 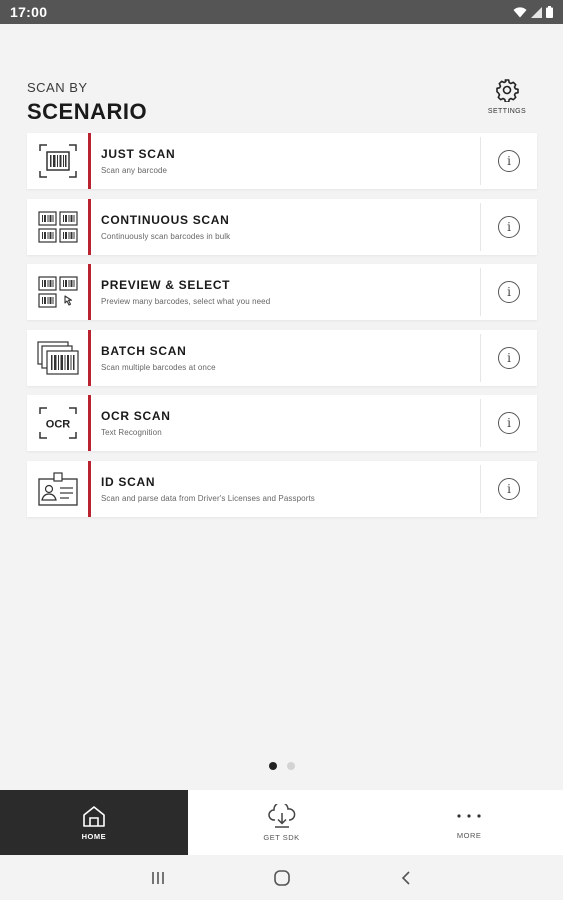 I want to click on scenario-description: Scan multiple barcodes at once, so click(x=158, y=367).